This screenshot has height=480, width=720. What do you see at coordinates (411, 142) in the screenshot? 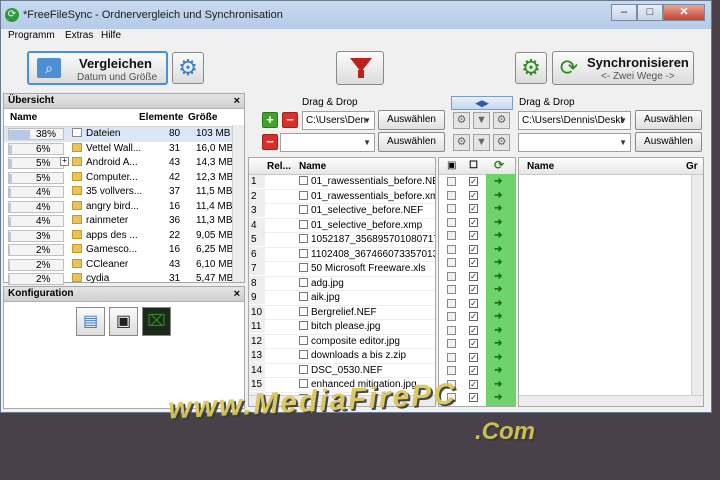
I see `left-select-button-2: Auswählen` at bounding box center [411, 142].